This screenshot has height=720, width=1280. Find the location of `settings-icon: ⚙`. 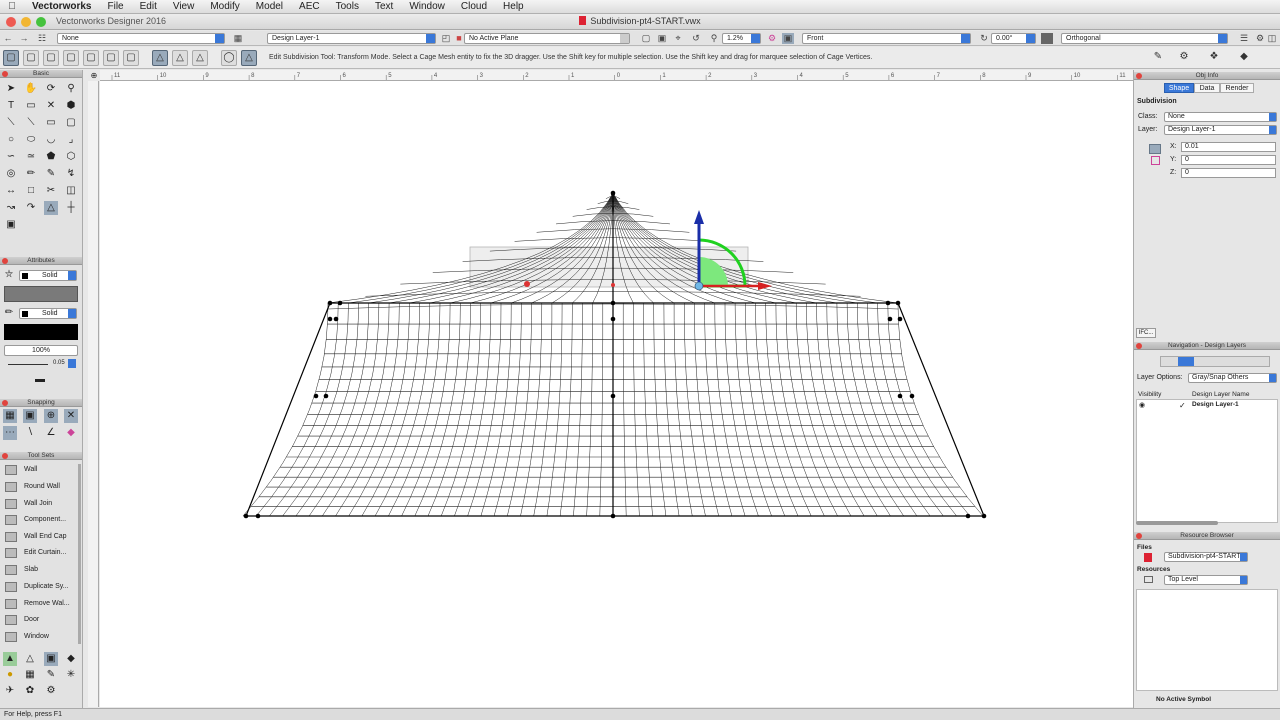

settings-icon: ⚙ is located at coordinates (1260, 38).